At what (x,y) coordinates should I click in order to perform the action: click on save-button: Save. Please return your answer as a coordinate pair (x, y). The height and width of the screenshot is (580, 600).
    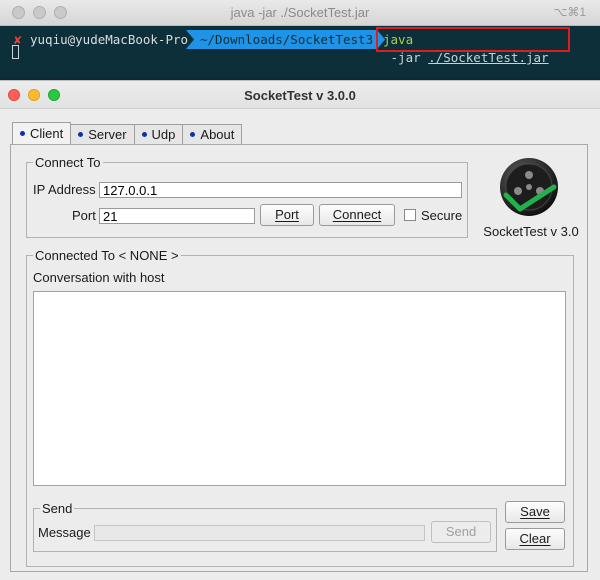
    Looking at the image, I should click on (535, 512).